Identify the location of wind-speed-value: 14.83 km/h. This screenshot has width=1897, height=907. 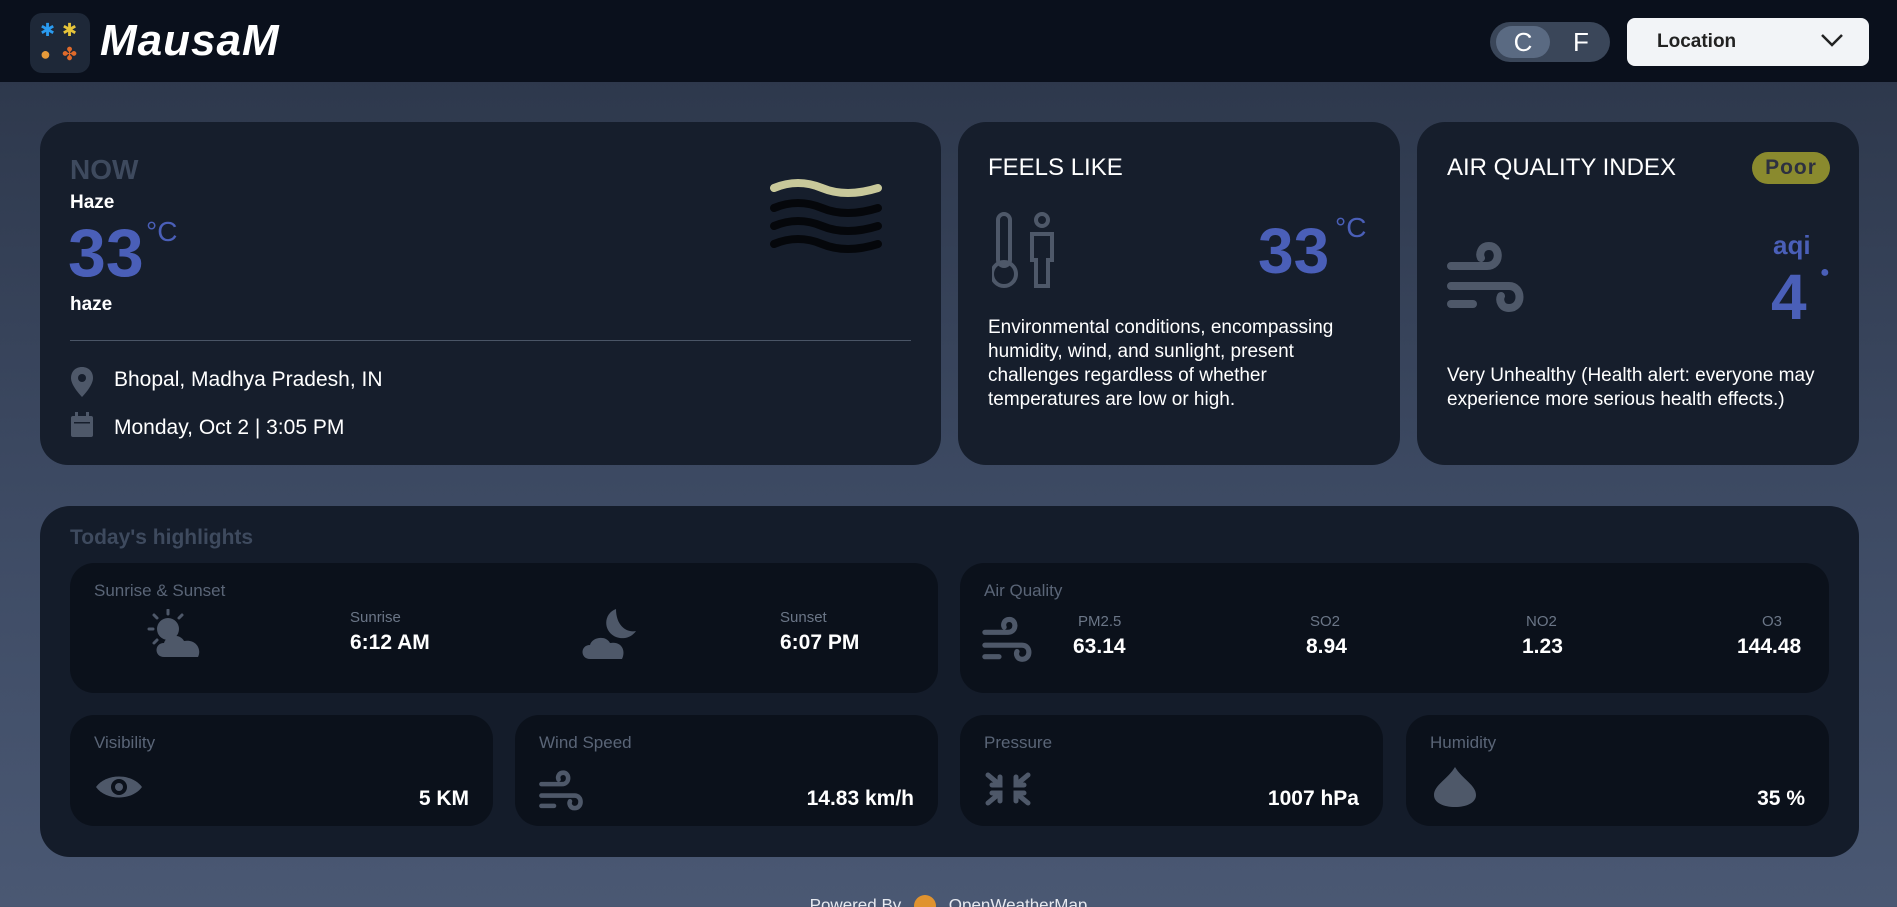
(860, 798).